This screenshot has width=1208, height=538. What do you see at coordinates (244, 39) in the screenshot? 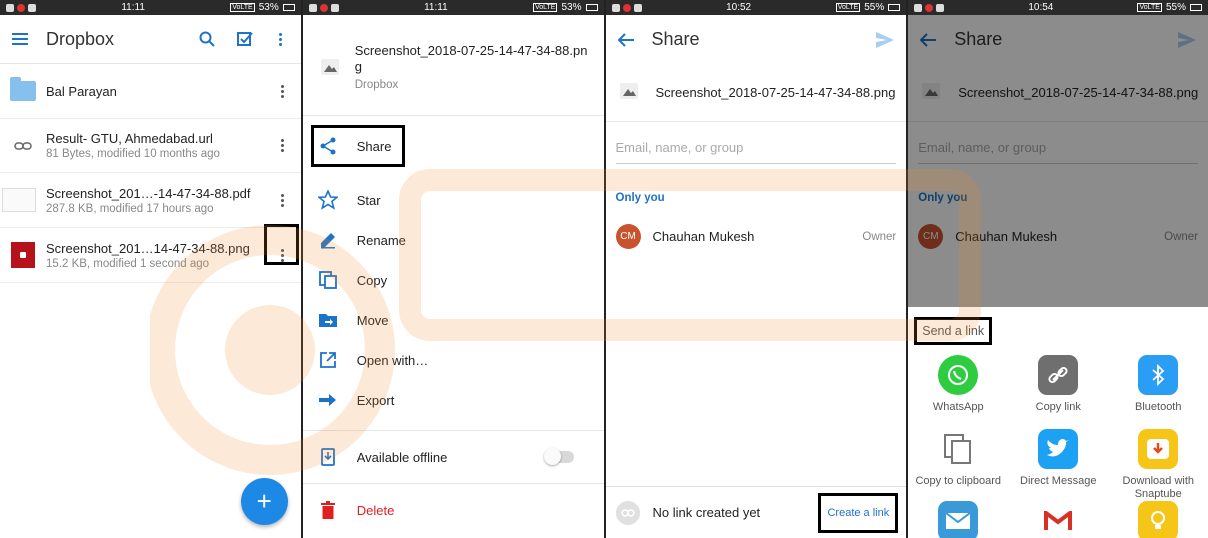
I see `select-icon` at bounding box center [244, 39].